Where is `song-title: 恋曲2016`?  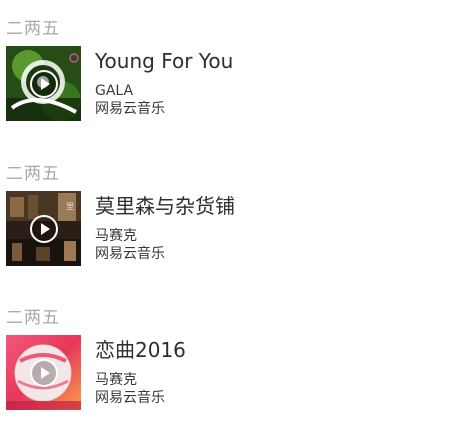 song-title: 恋曲2016 is located at coordinates (140, 350).